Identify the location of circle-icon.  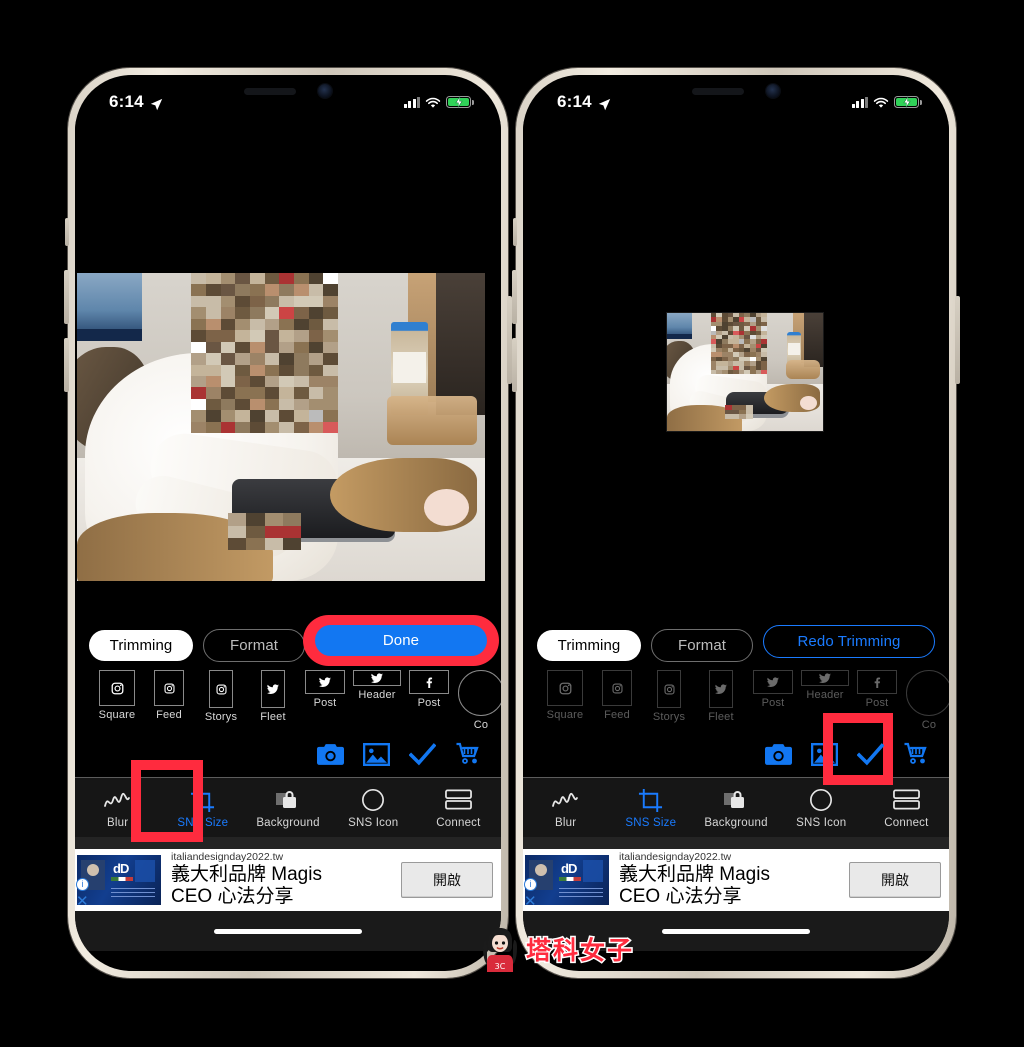
(479, 693).